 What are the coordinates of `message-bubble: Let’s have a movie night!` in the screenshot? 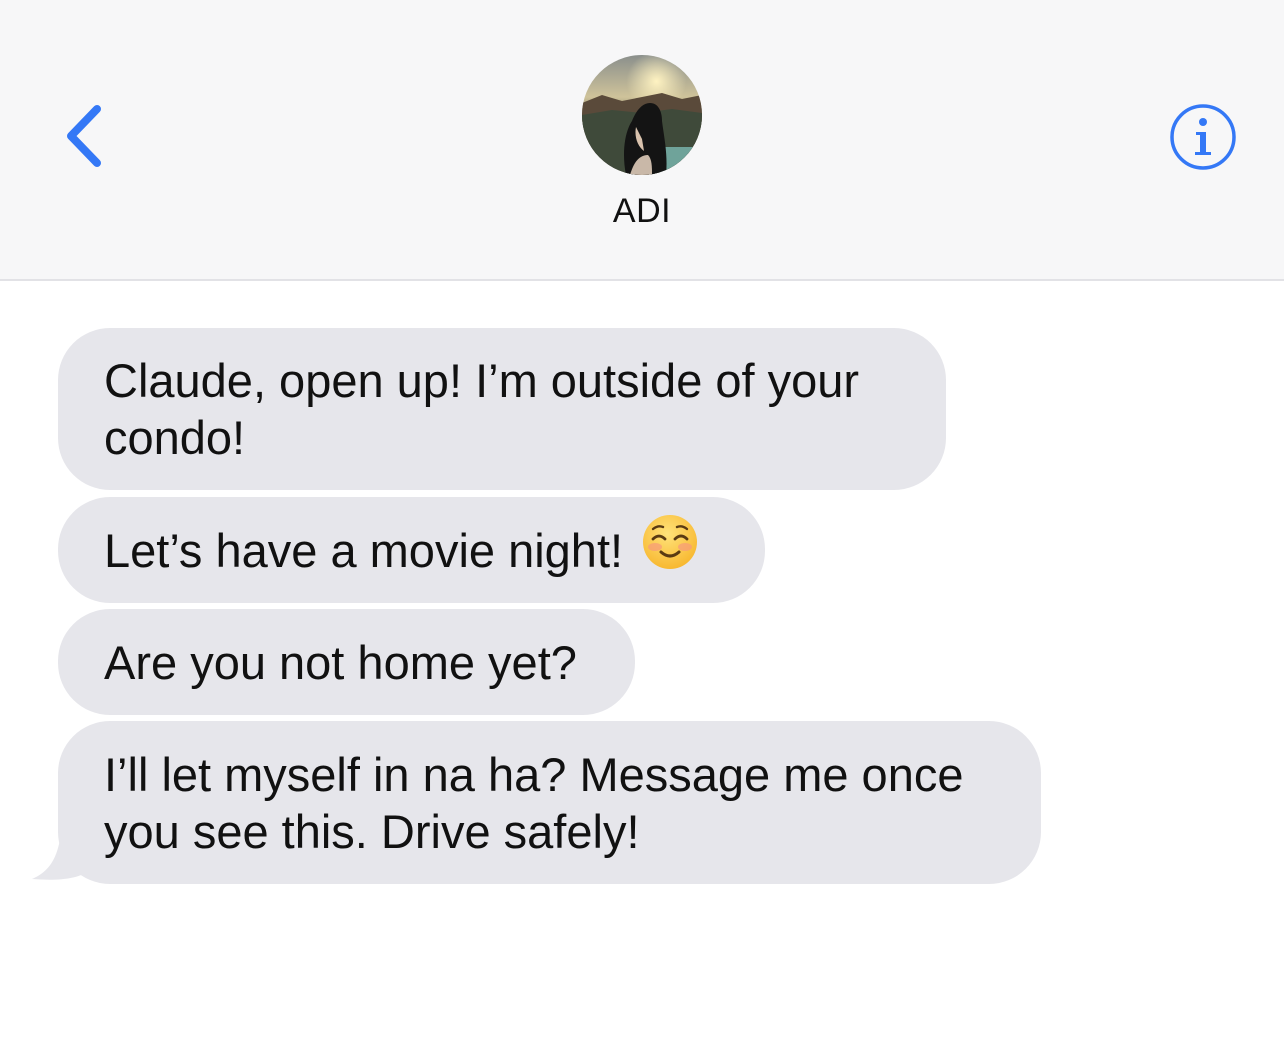 It's located at (411, 550).